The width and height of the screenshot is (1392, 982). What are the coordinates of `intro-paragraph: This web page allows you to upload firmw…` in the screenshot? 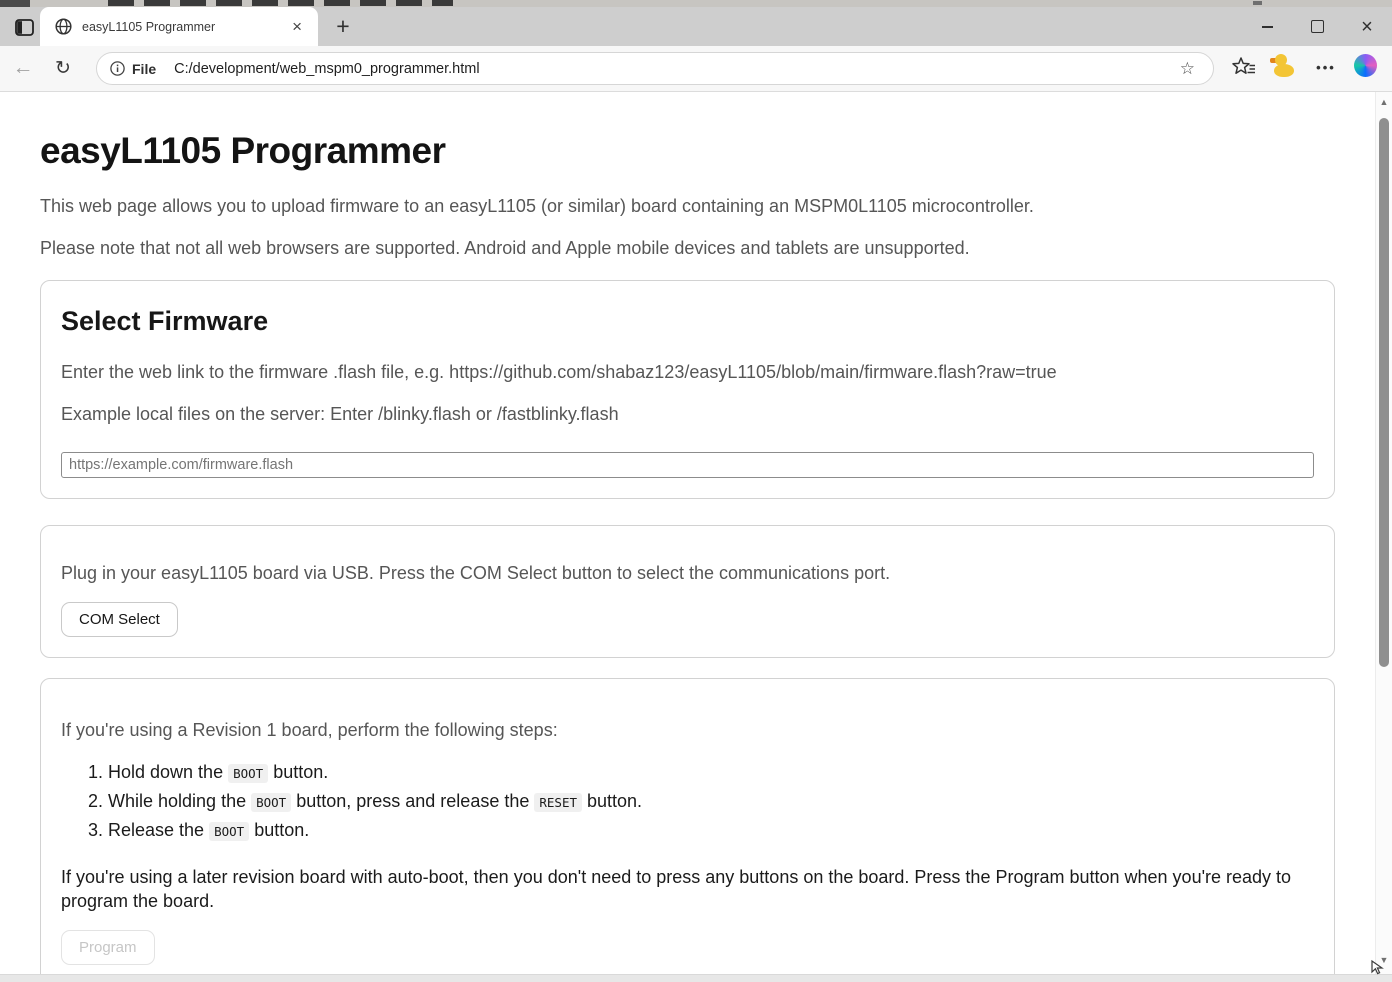 It's located at (537, 206).